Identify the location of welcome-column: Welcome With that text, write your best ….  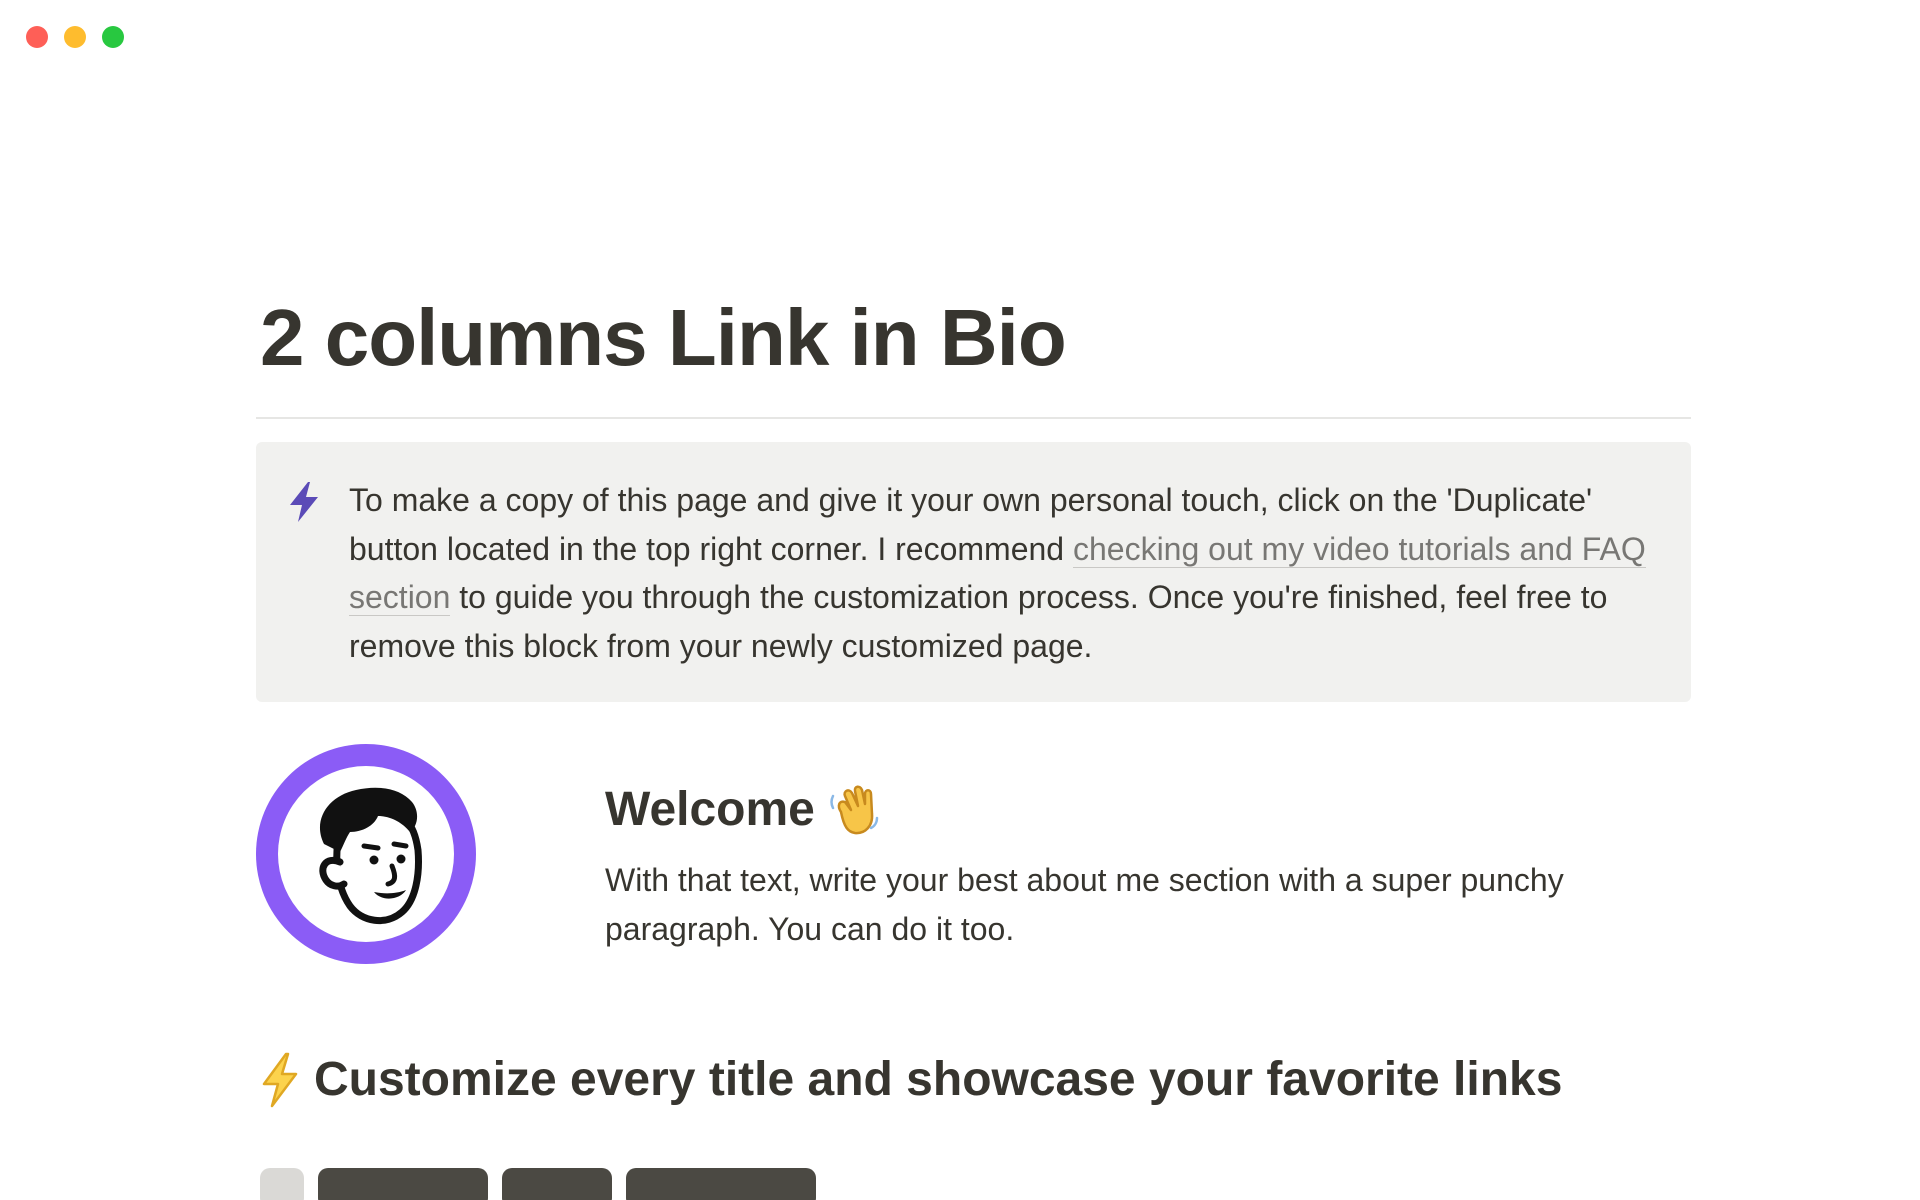
(1148, 866).